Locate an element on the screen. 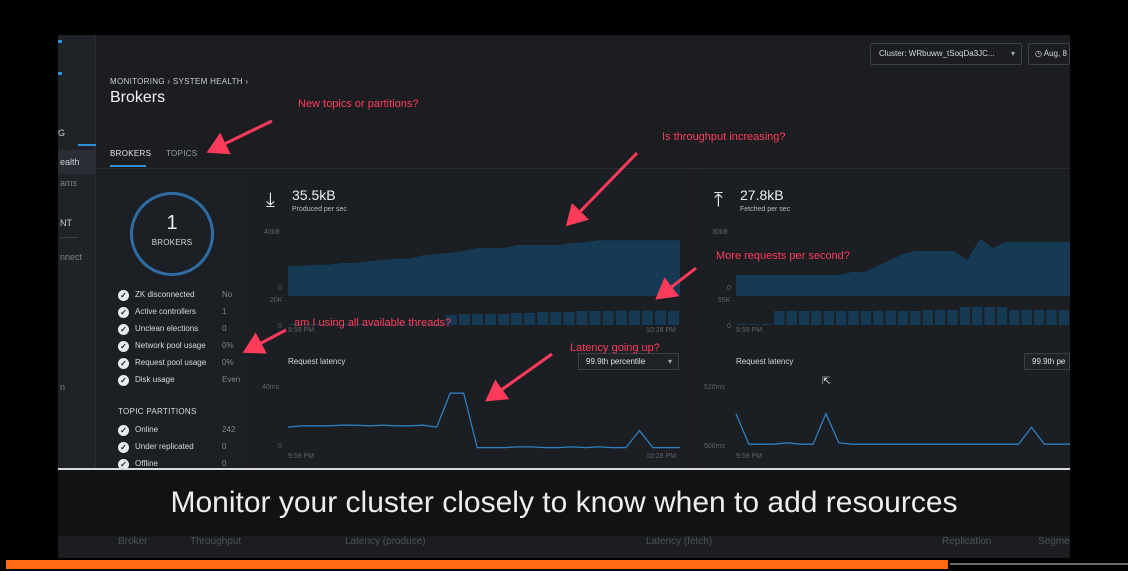  table-group-header: Replication is located at coordinates (967, 541).